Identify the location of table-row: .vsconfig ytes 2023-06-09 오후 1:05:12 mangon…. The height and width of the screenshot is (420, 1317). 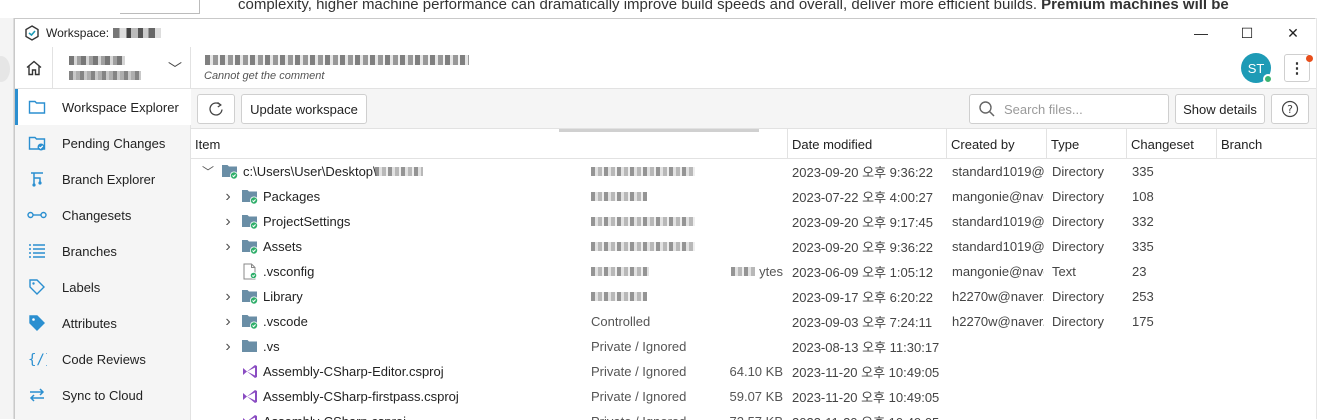
(753, 271).